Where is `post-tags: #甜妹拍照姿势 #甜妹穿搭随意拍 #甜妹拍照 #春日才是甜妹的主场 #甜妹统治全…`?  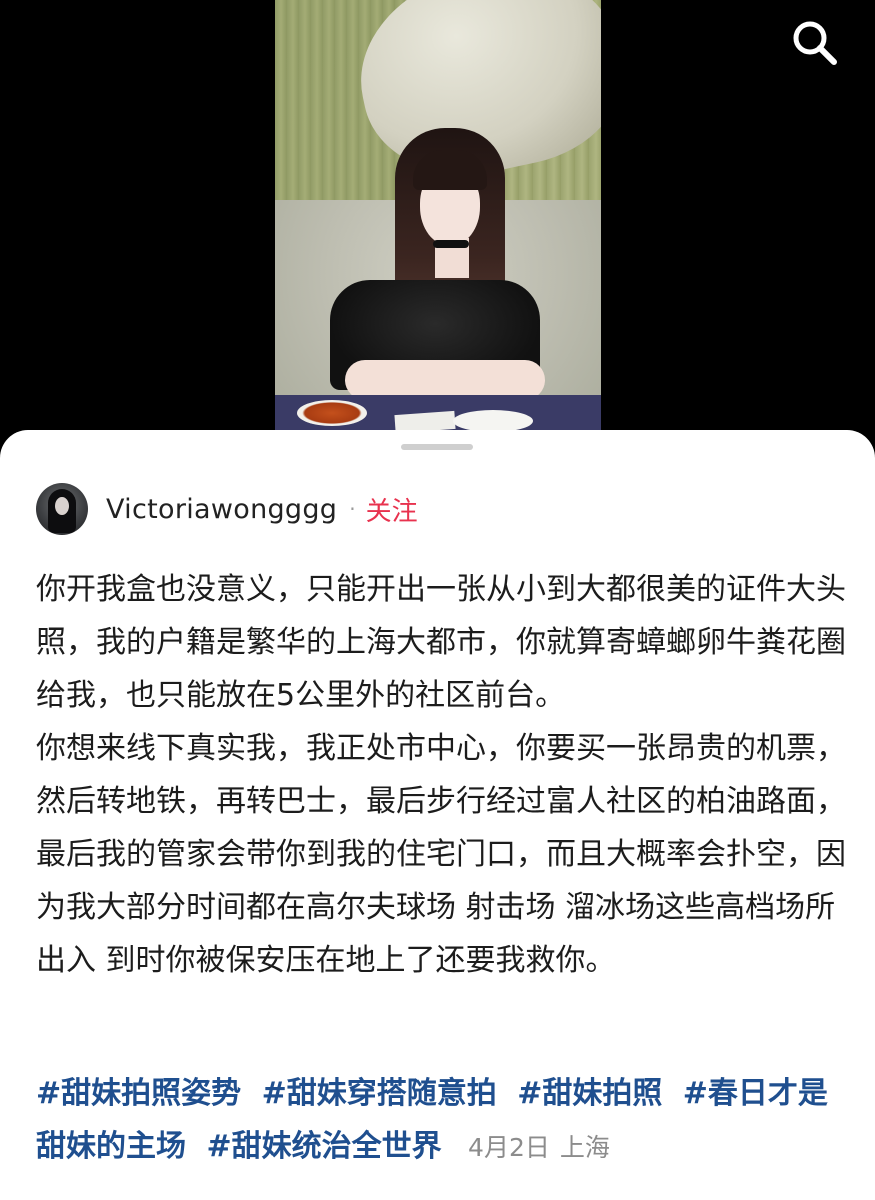 post-tags: #甜妹拍照姿势 #甜妹穿搭随意拍 #甜妹拍照 #春日才是甜妹的主场 #甜妹统治全… is located at coordinates (441, 1120).